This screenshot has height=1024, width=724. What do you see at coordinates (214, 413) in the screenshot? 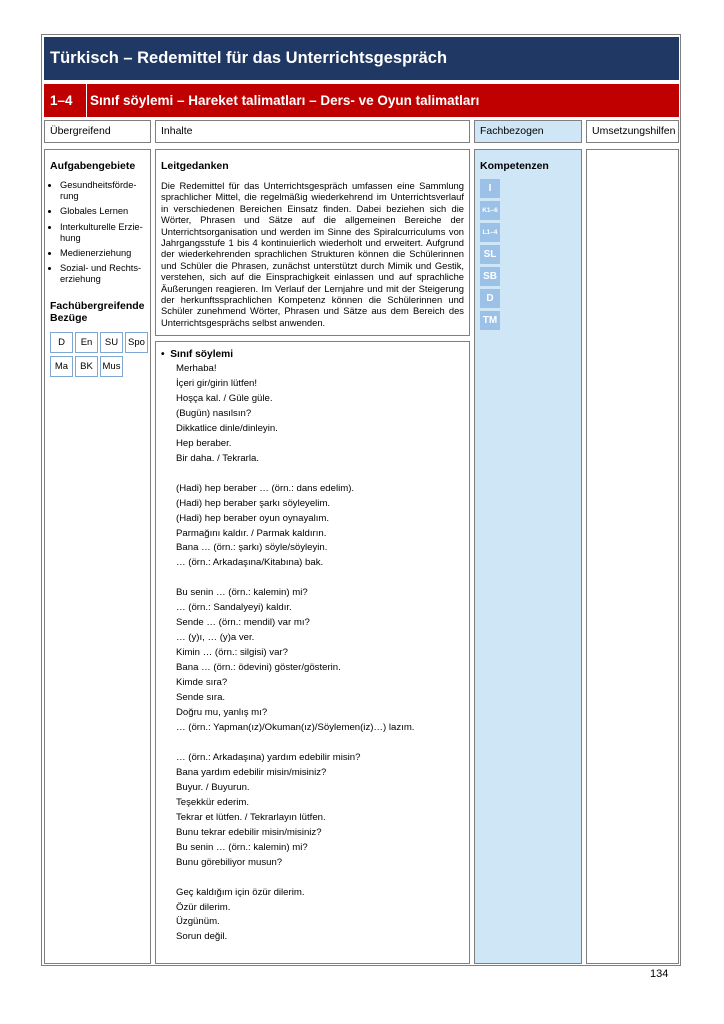
I see `phrase-line: (Bugün) nasılsın?` at bounding box center [214, 413].